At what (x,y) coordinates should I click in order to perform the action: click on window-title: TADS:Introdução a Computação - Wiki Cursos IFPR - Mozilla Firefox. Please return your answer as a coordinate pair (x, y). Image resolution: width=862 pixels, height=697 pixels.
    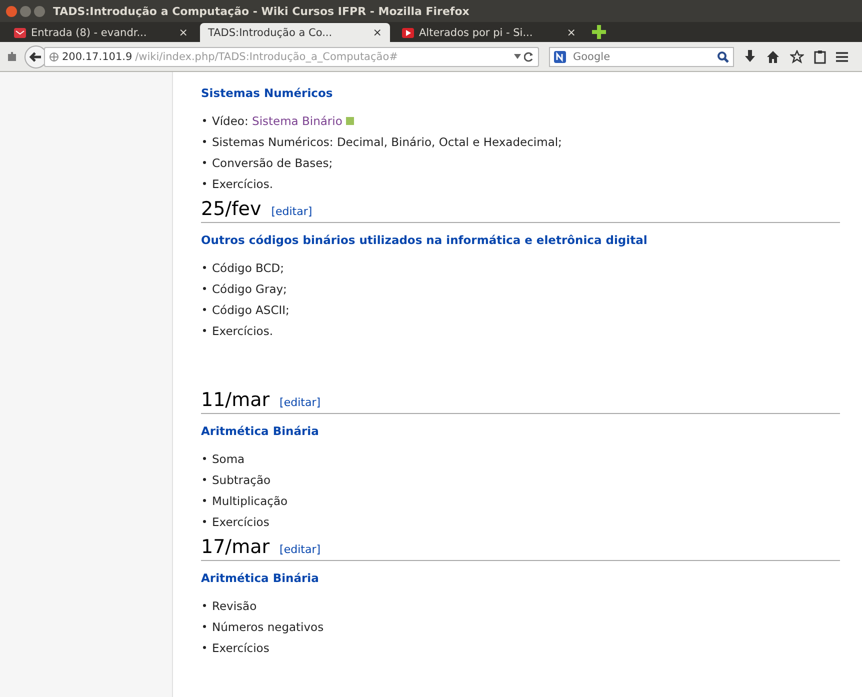
    Looking at the image, I should click on (261, 11).